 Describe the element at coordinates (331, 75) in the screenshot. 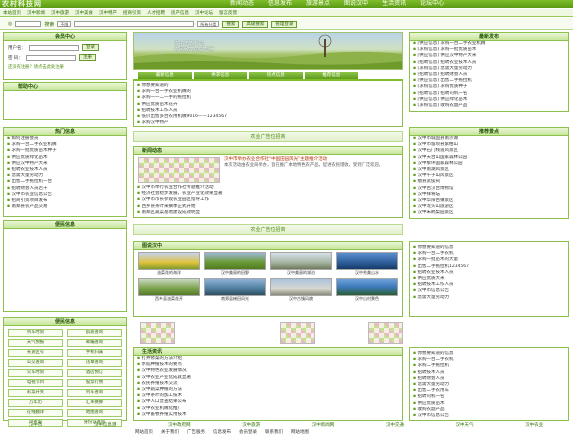

I see `tab-recommend: 推荐信息` at that location.